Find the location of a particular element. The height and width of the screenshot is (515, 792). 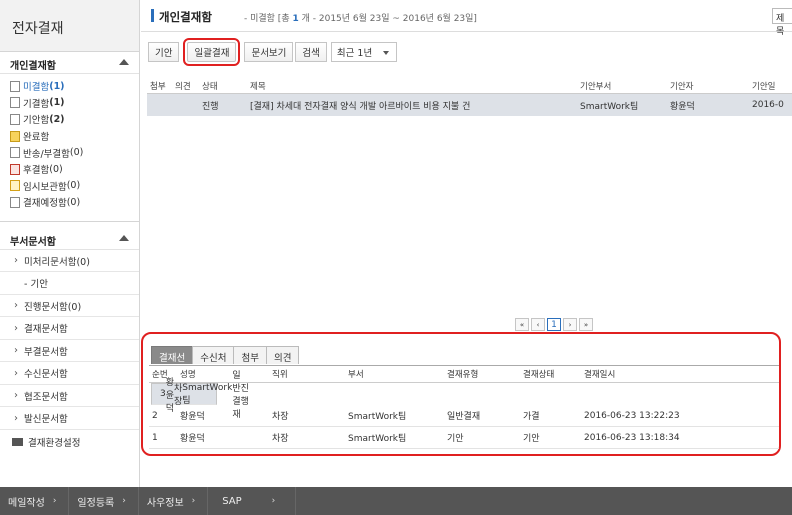

tab-attachments: 첨부 is located at coordinates (250, 355).